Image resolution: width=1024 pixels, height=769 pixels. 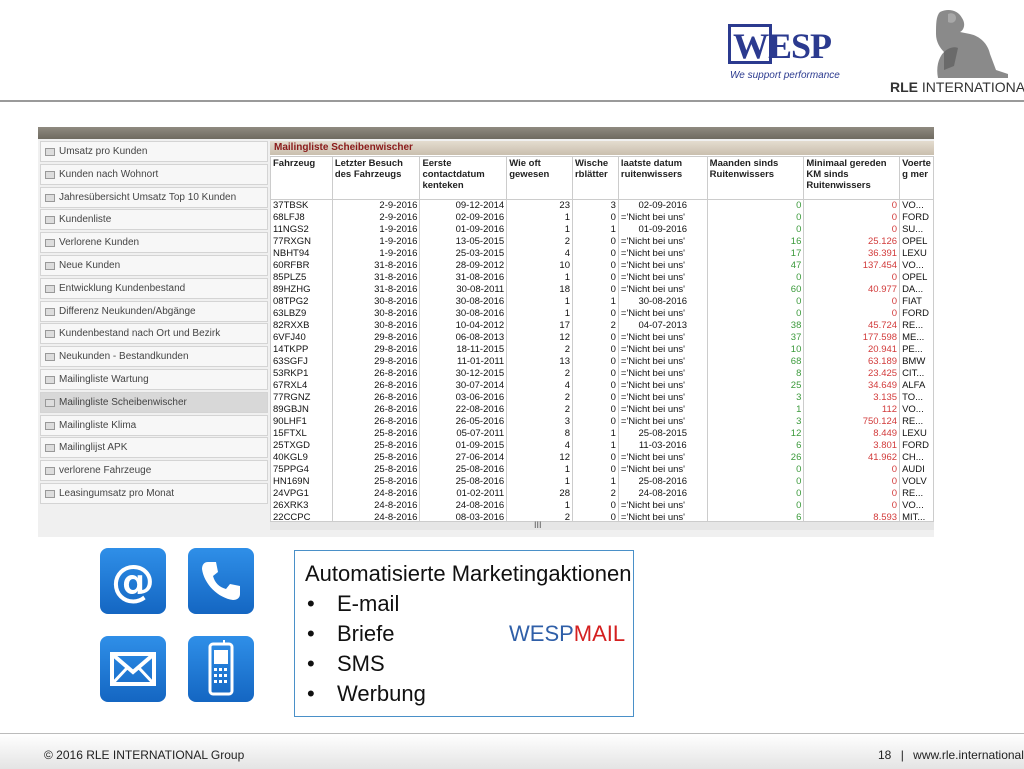 What do you see at coordinates (916, 218) in the screenshot?
I see `table-cell: FORD` at bounding box center [916, 218].